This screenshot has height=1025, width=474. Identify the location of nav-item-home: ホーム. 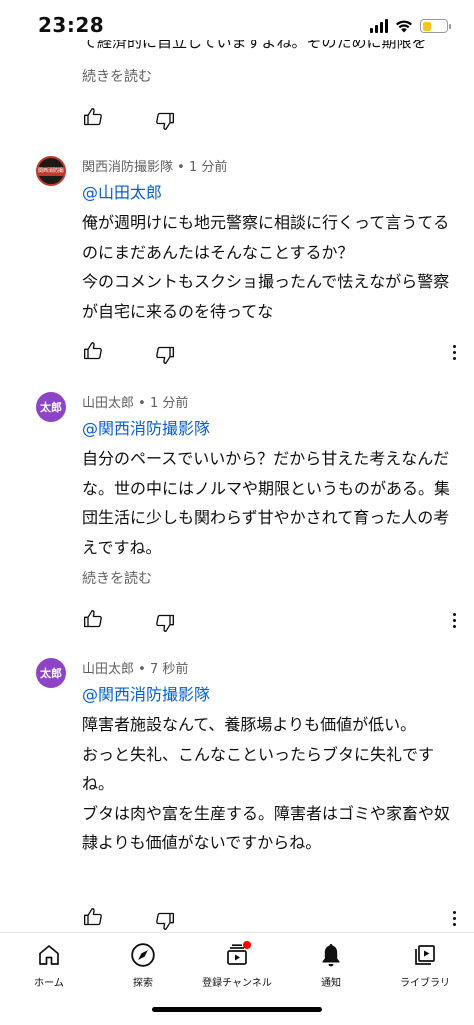
(49, 965).